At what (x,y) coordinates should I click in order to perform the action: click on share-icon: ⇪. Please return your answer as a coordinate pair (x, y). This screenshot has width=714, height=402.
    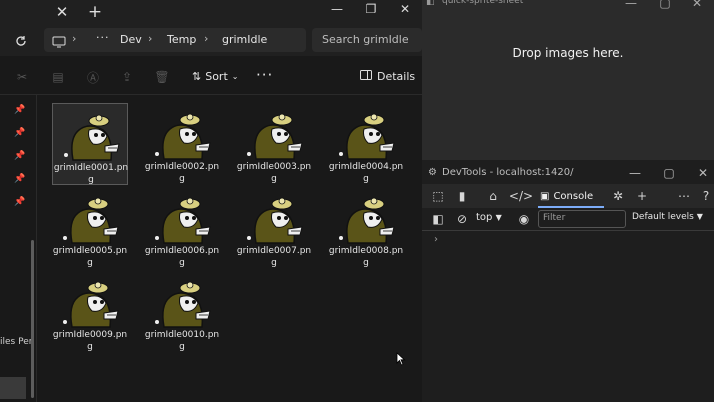
    Looking at the image, I should click on (127, 77).